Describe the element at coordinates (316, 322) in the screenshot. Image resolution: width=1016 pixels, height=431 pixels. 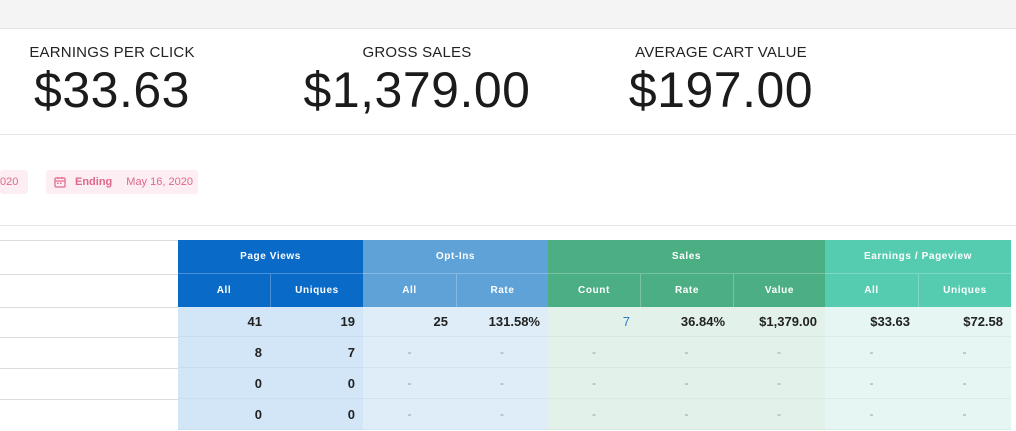
I see `table-cell: 19` at that location.